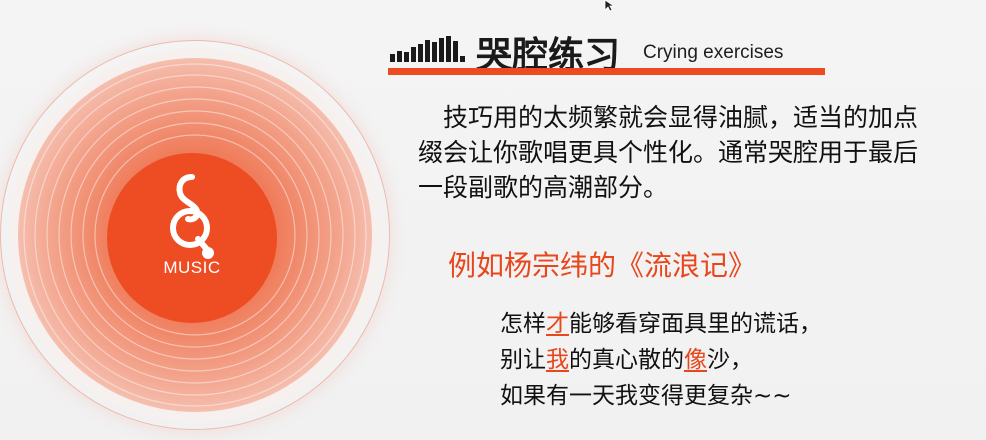 The image size is (986, 440). I want to click on lyrics-block: 怎样才能够看穿面具里的谎话， 别让我的真心散的像沙， 如果有一天我变得更复杂~~, so click(661, 360).